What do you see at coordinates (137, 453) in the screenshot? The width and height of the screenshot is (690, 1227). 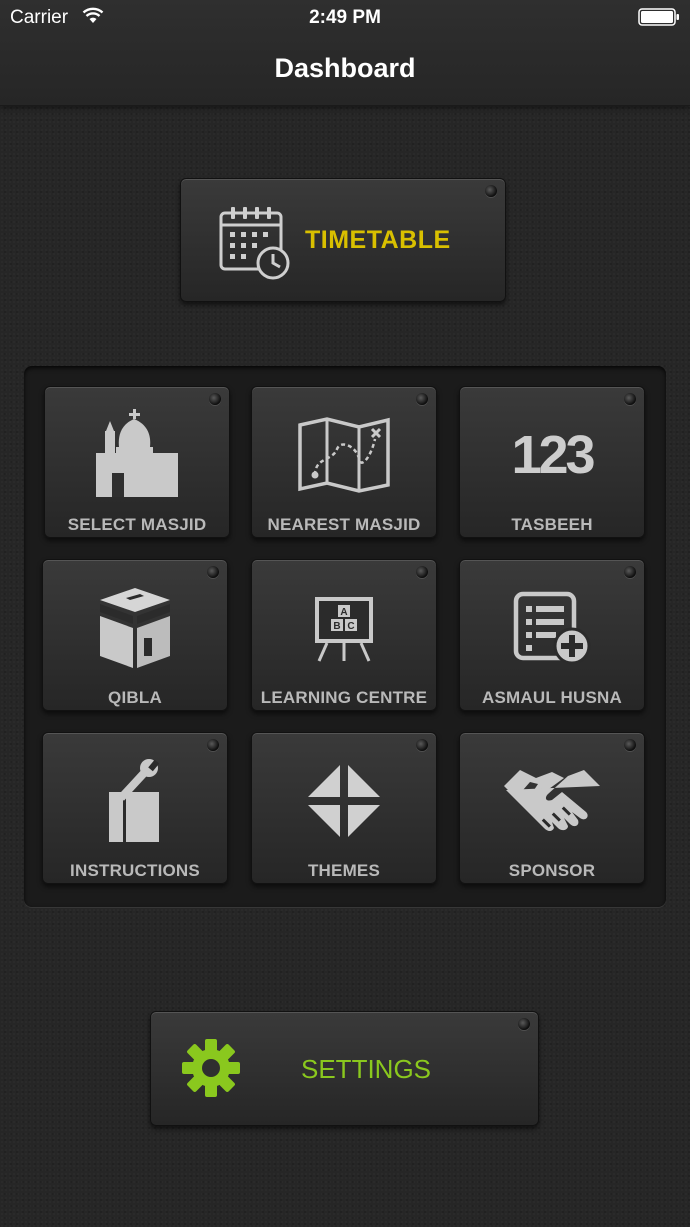 I see `mosque-icon` at bounding box center [137, 453].